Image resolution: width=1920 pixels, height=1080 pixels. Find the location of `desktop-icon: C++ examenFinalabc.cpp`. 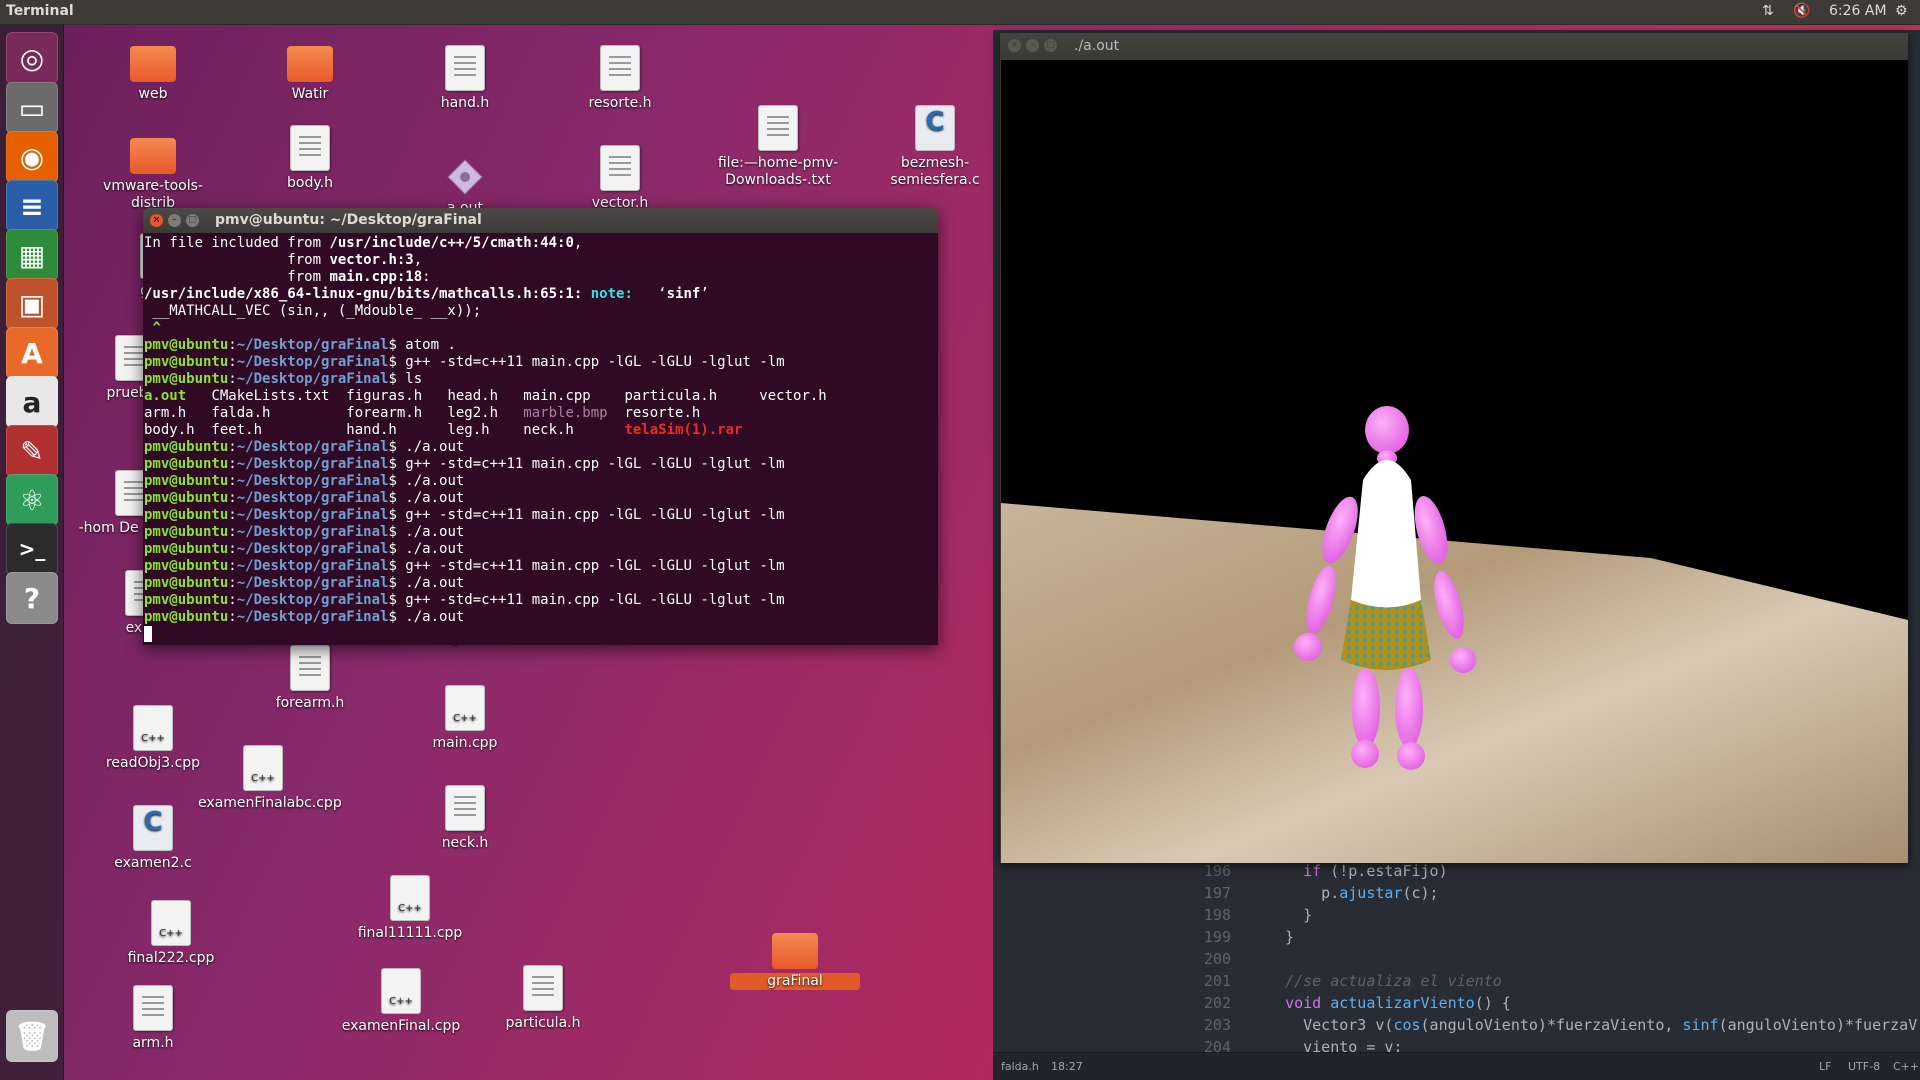

desktop-icon: C++ examenFinalabc.cpp is located at coordinates (270, 778).